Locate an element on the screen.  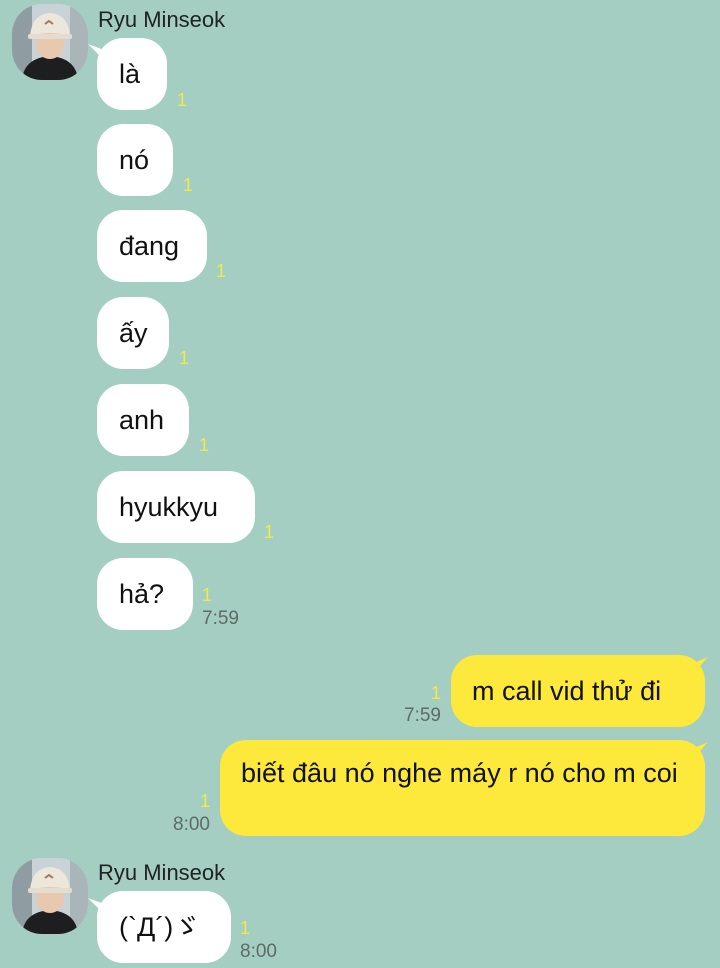
message-bubble: hả? is located at coordinates (145, 594).